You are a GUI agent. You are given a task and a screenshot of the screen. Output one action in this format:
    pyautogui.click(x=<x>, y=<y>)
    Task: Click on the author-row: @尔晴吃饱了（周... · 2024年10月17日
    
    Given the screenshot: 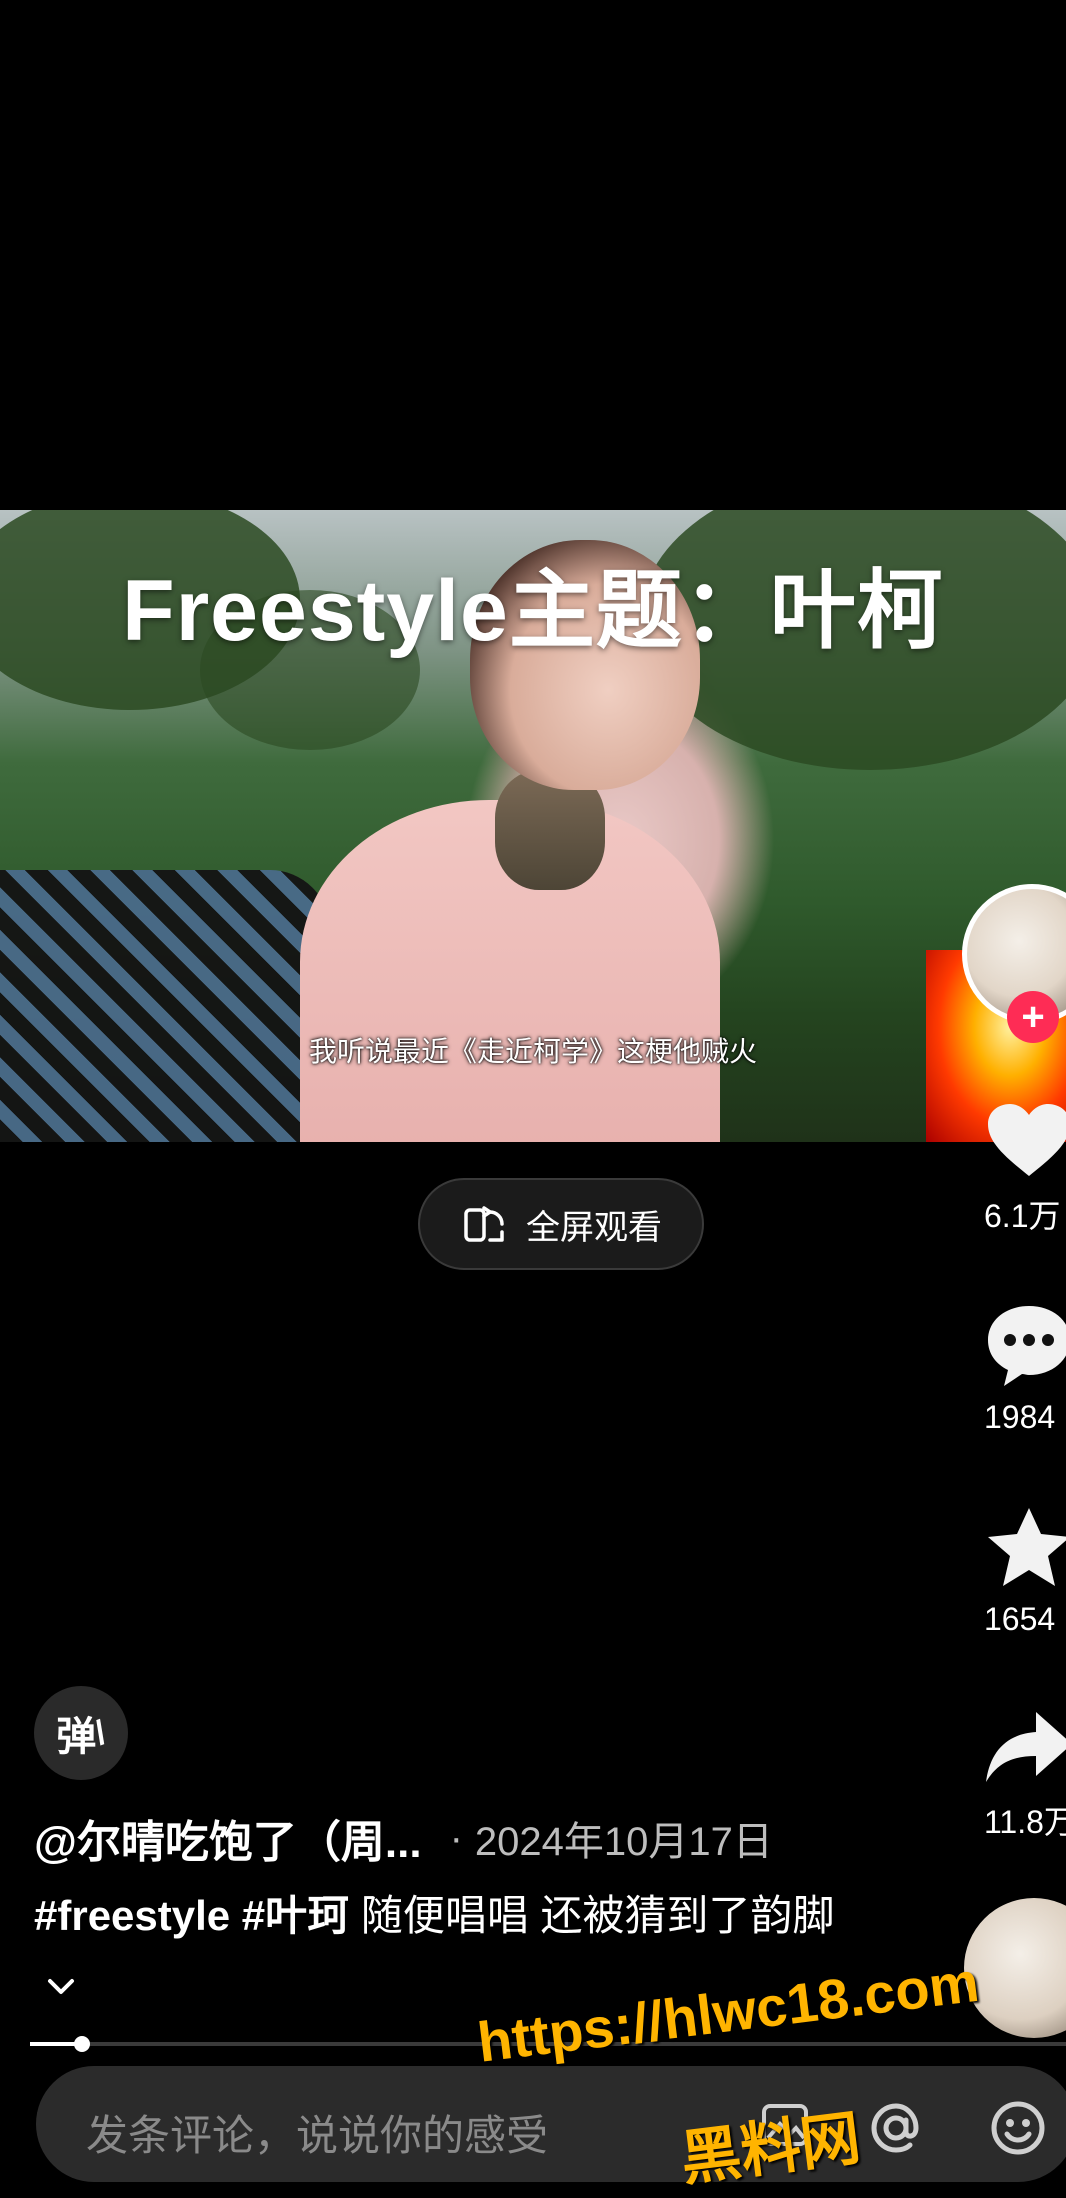 What is the action you would take?
    pyautogui.click(x=454, y=1838)
    